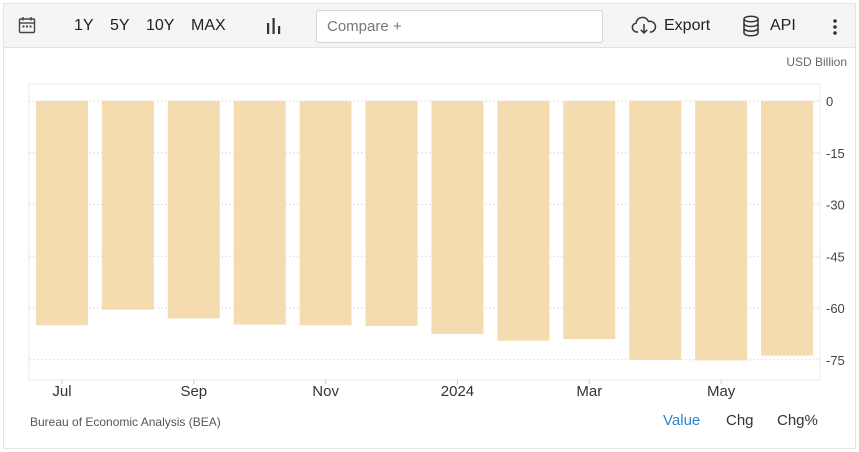 The image size is (859, 452). What do you see at coordinates (835, 205) in the screenshot?
I see `y-tick-label: -30` at bounding box center [835, 205].